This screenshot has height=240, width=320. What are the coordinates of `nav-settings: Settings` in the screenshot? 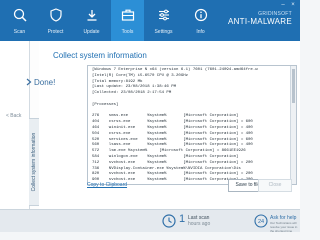 It's located at (163, 20).